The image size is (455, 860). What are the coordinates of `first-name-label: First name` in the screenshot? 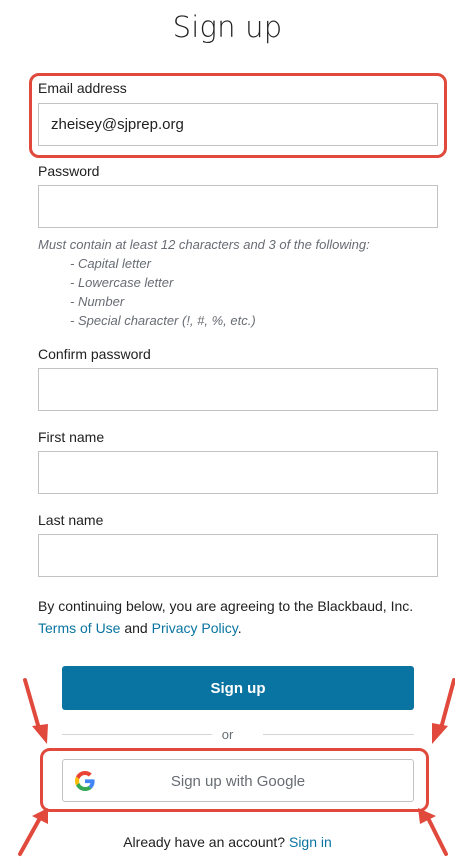 It's located at (71, 437).